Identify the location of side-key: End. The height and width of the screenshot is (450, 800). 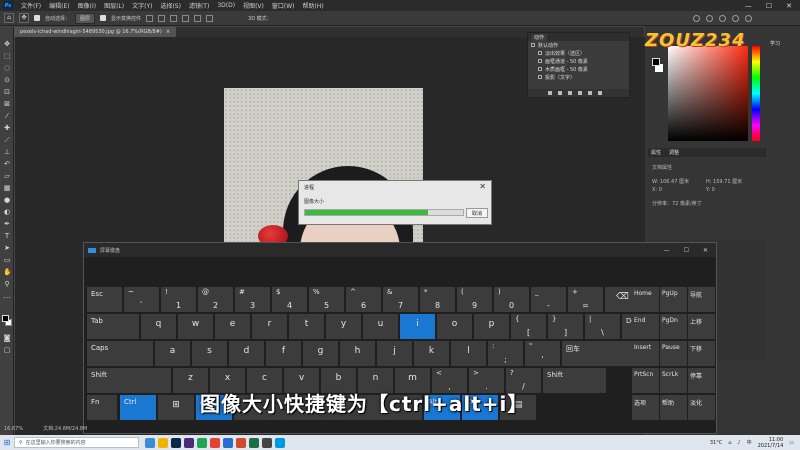
(645, 326).